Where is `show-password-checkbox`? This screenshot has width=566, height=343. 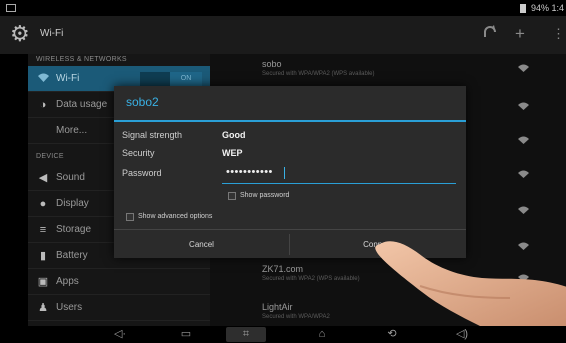
show-password-checkbox is located at coordinates (232, 196).